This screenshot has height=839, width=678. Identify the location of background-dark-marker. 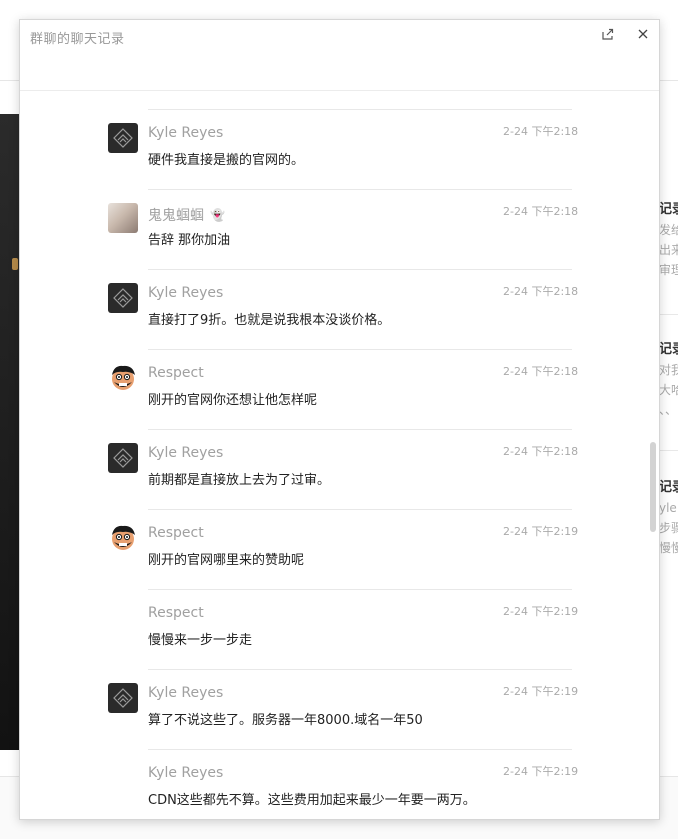
(15, 264).